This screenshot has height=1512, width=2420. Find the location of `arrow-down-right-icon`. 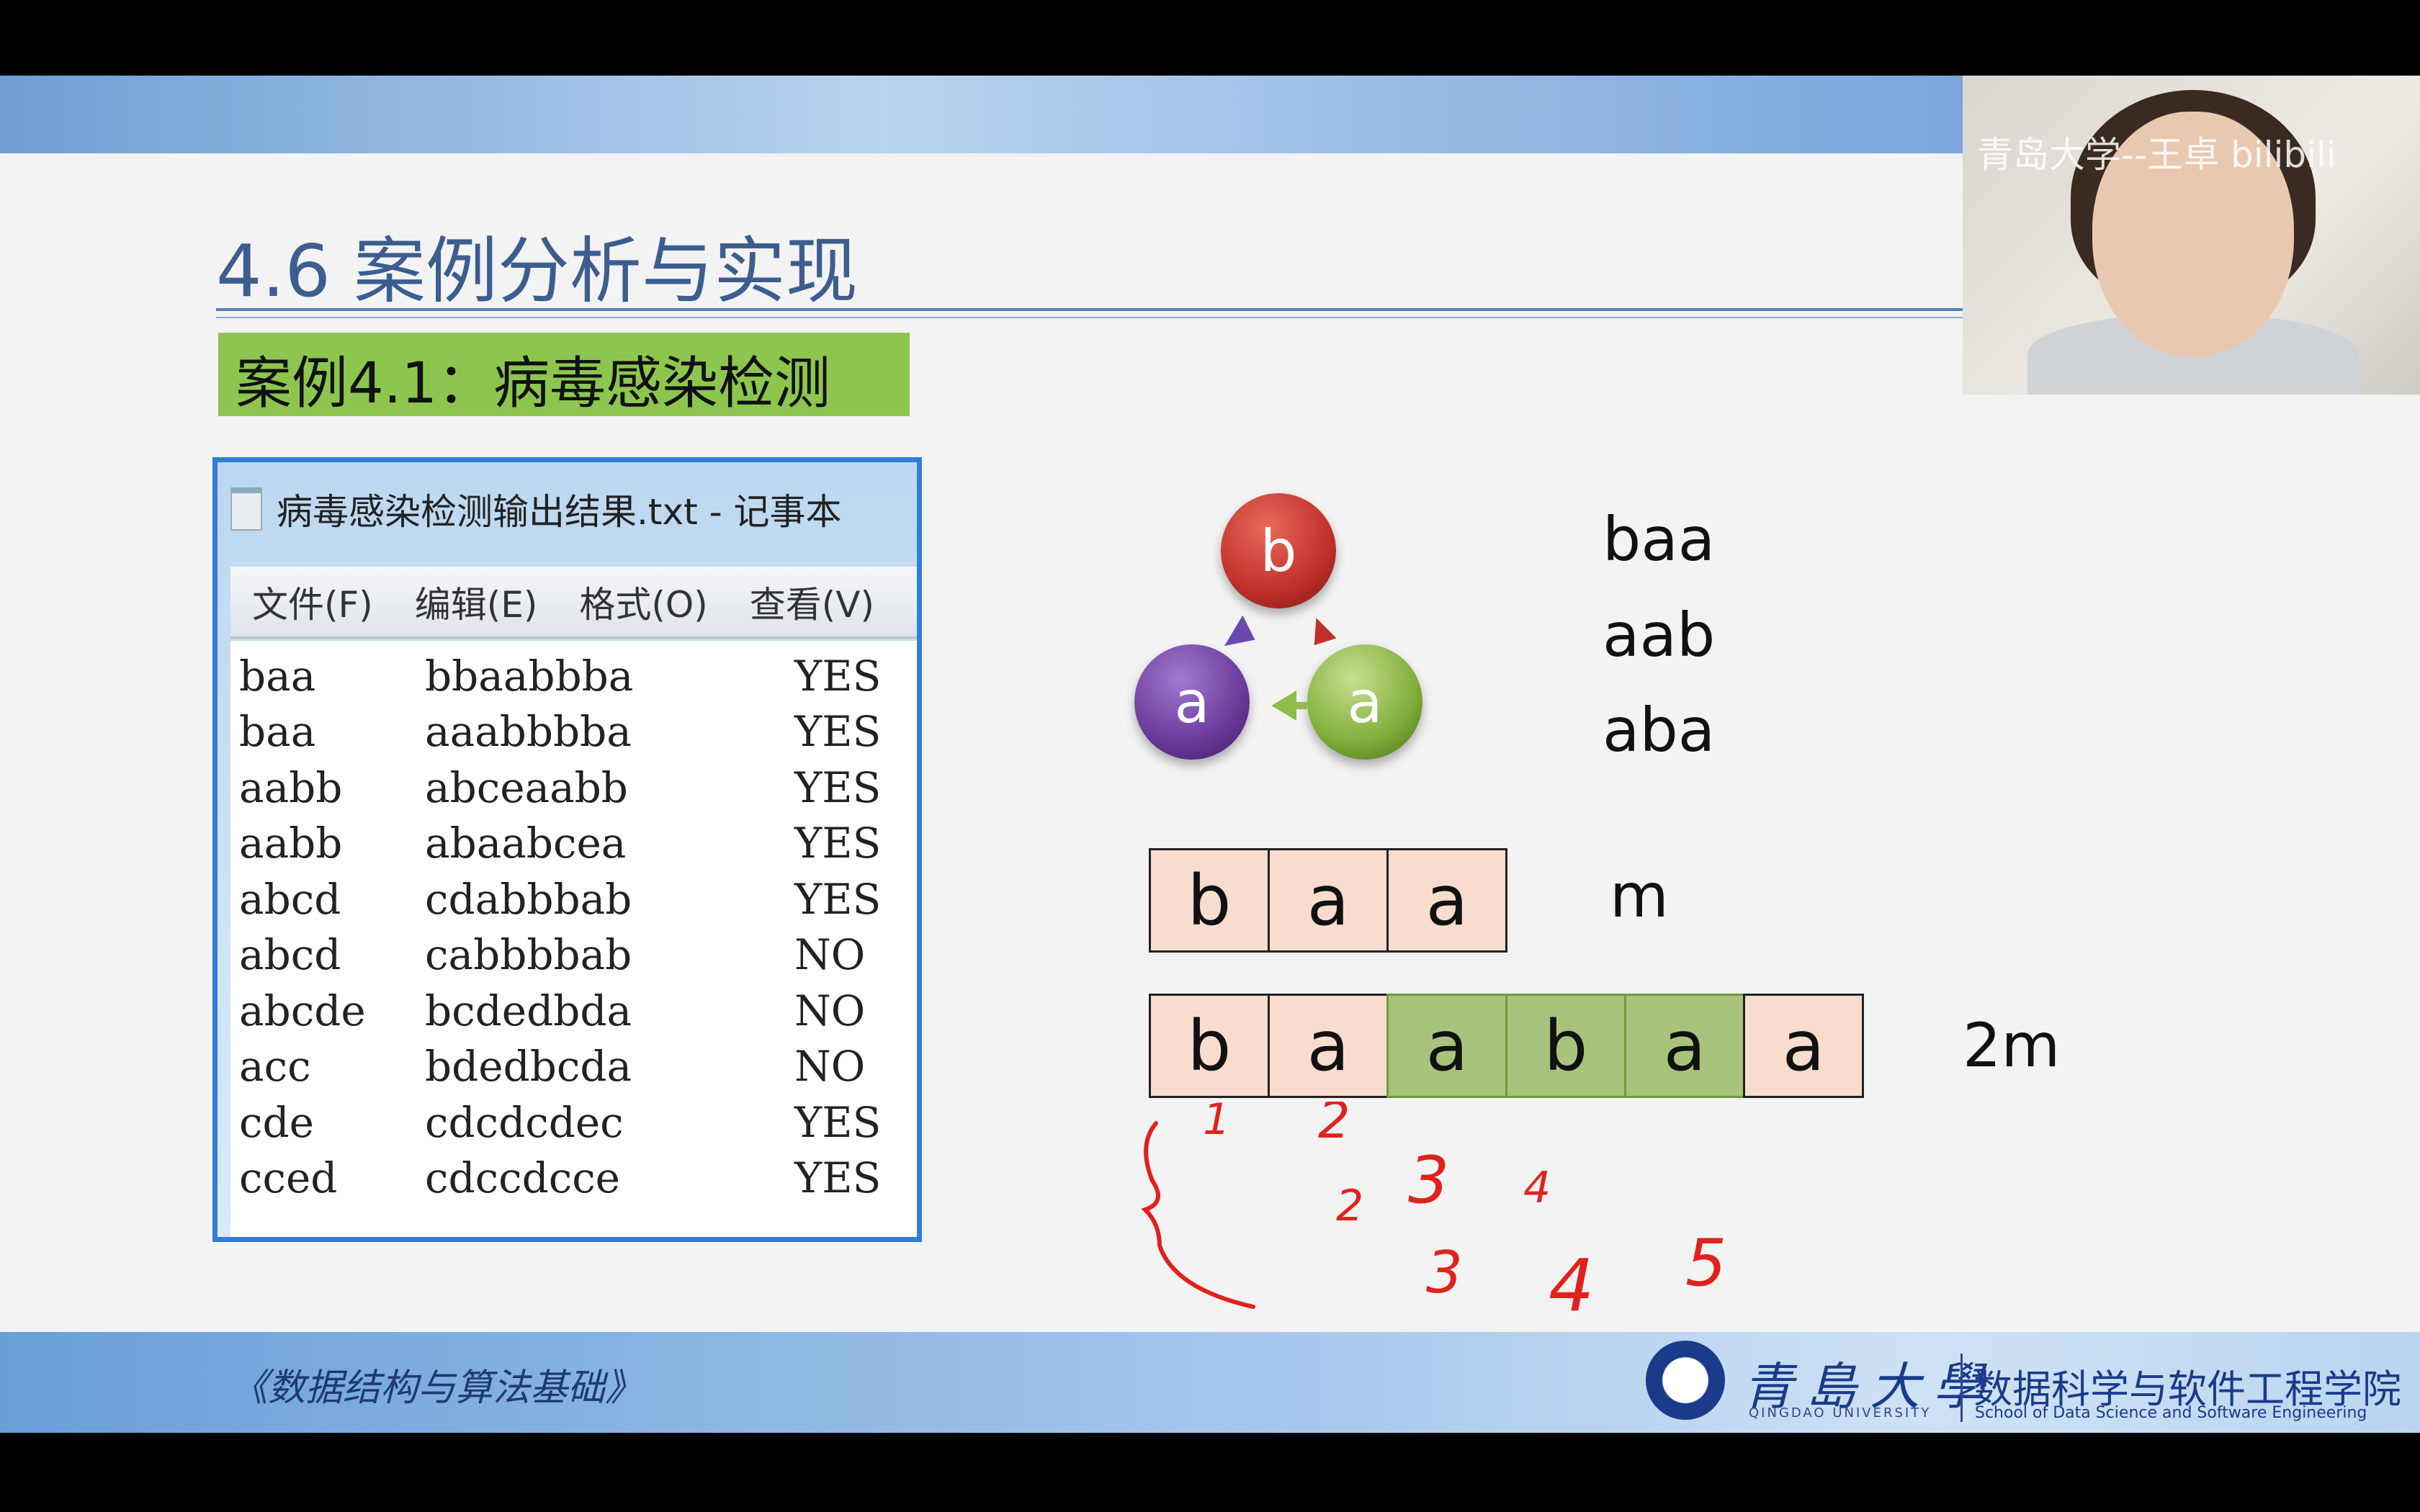

arrow-down-right-icon is located at coordinates (1325, 632).